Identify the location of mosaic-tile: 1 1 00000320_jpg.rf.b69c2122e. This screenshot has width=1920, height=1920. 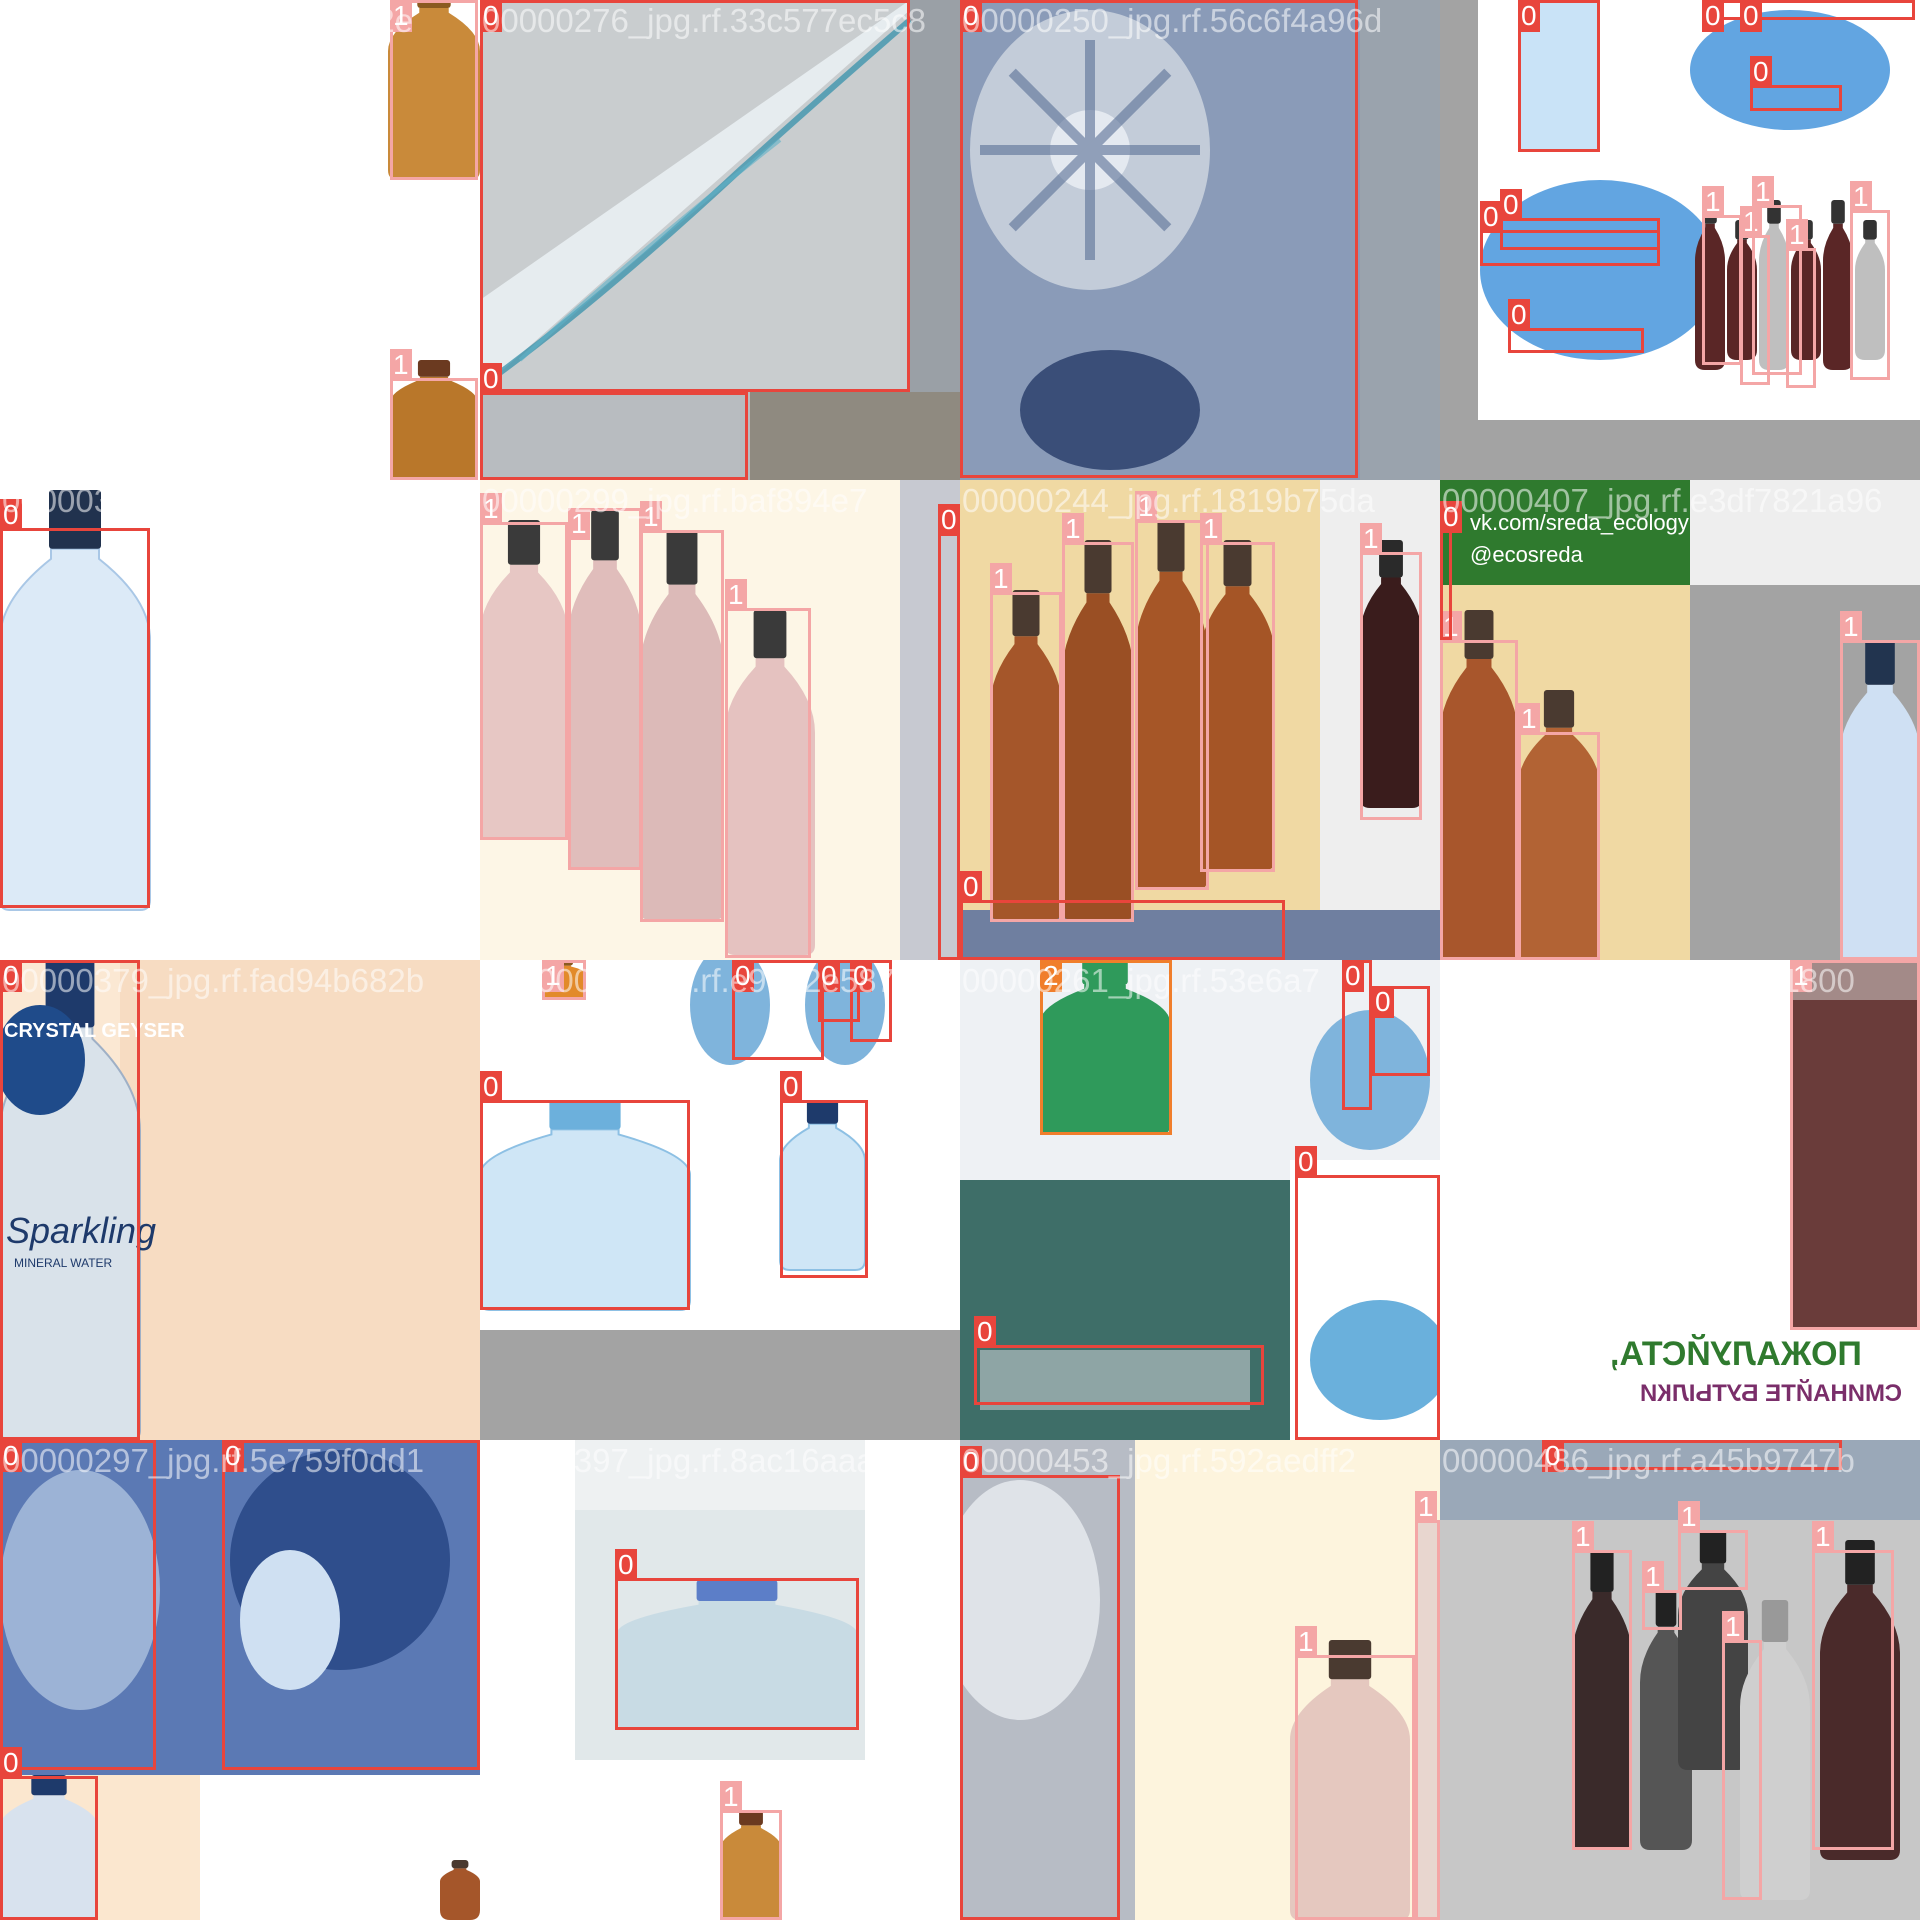
(240, 240).